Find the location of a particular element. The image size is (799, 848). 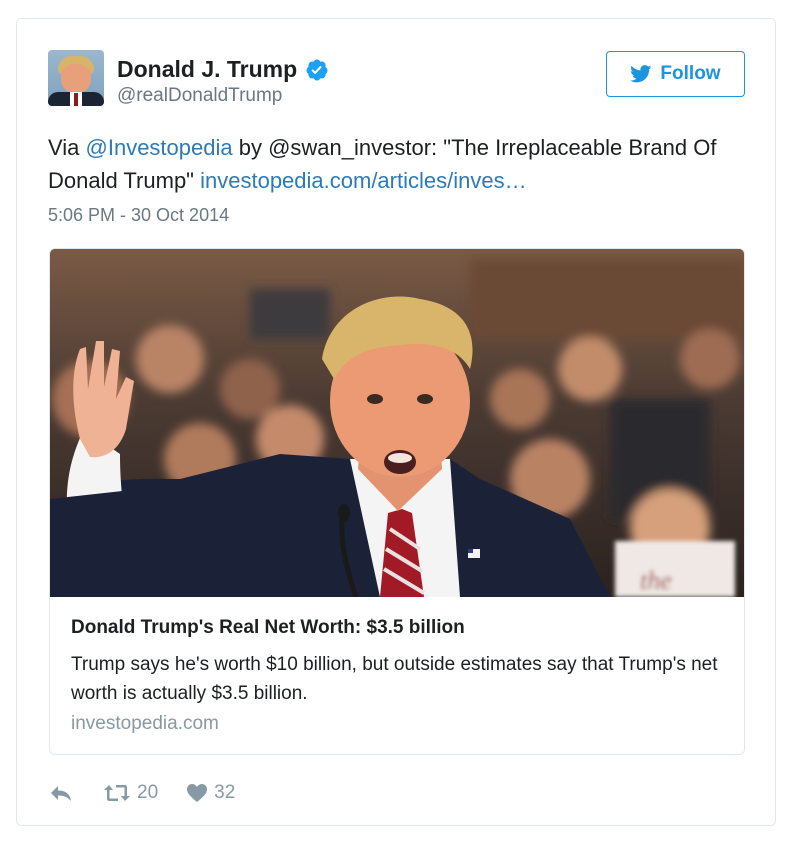

retweet-count: 20 is located at coordinates (148, 792).